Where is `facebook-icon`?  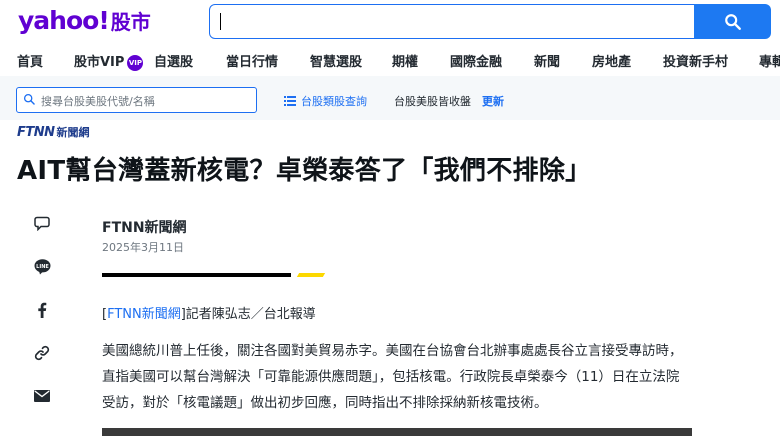
facebook-icon is located at coordinates (42, 310).